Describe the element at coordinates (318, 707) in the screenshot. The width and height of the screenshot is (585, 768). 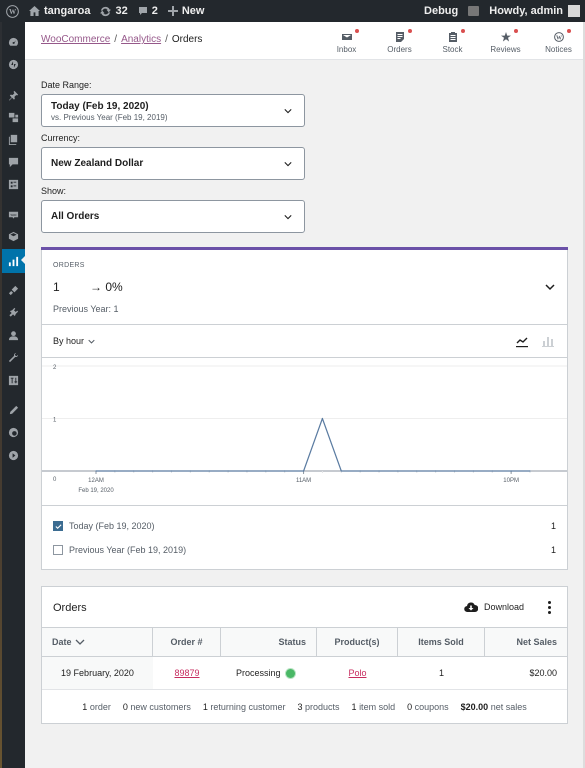
I see `summary-products: 3 products` at that location.